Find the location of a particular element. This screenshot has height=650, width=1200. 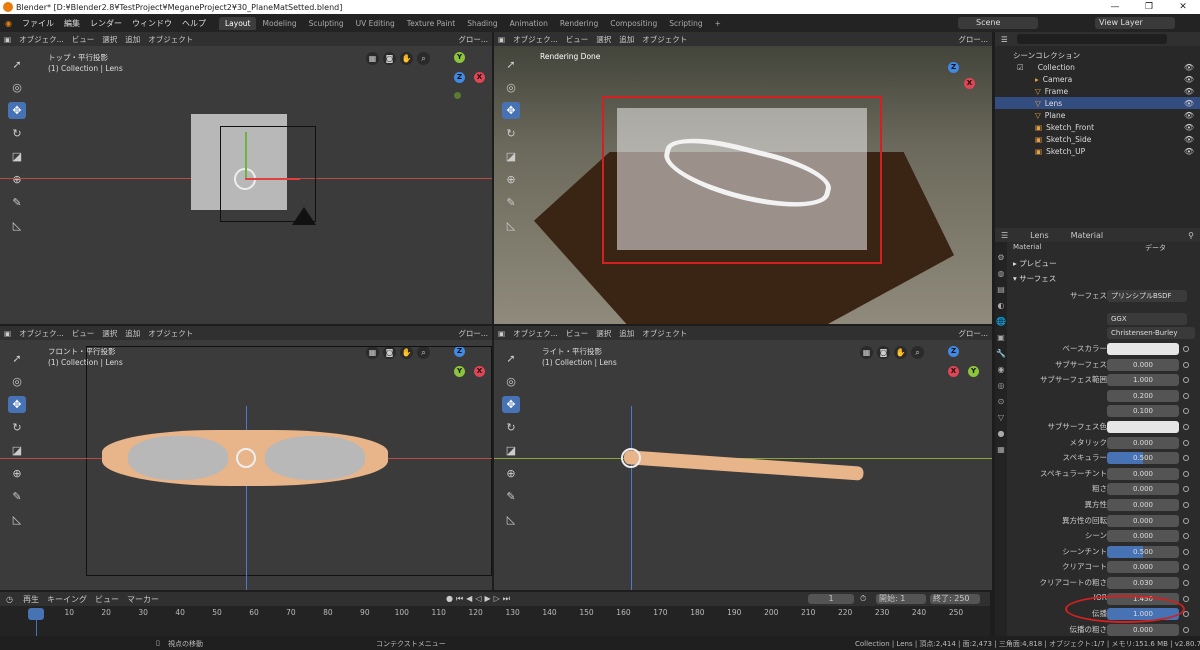

tab-shading: Shading is located at coordinates (482, 23).